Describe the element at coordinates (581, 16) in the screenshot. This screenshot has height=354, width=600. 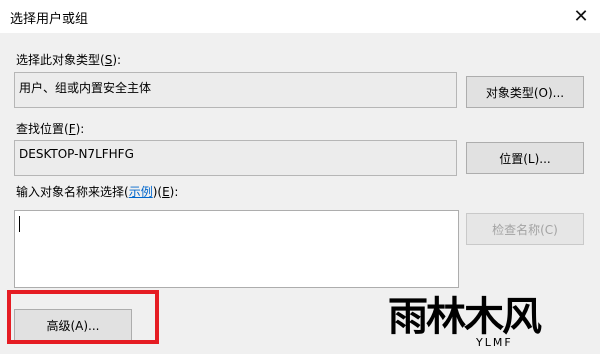
I see `close-icon: ✕` at that location.